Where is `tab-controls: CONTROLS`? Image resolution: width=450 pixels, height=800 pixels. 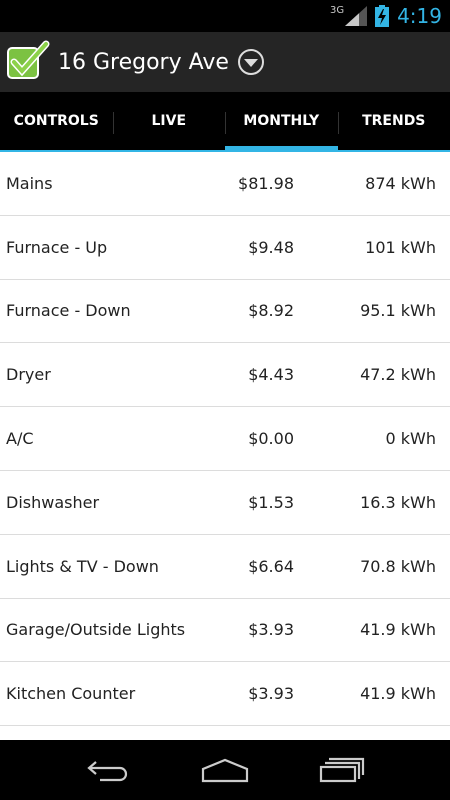
tab-controls: CONTROLS is located at coordinates (56, 121).